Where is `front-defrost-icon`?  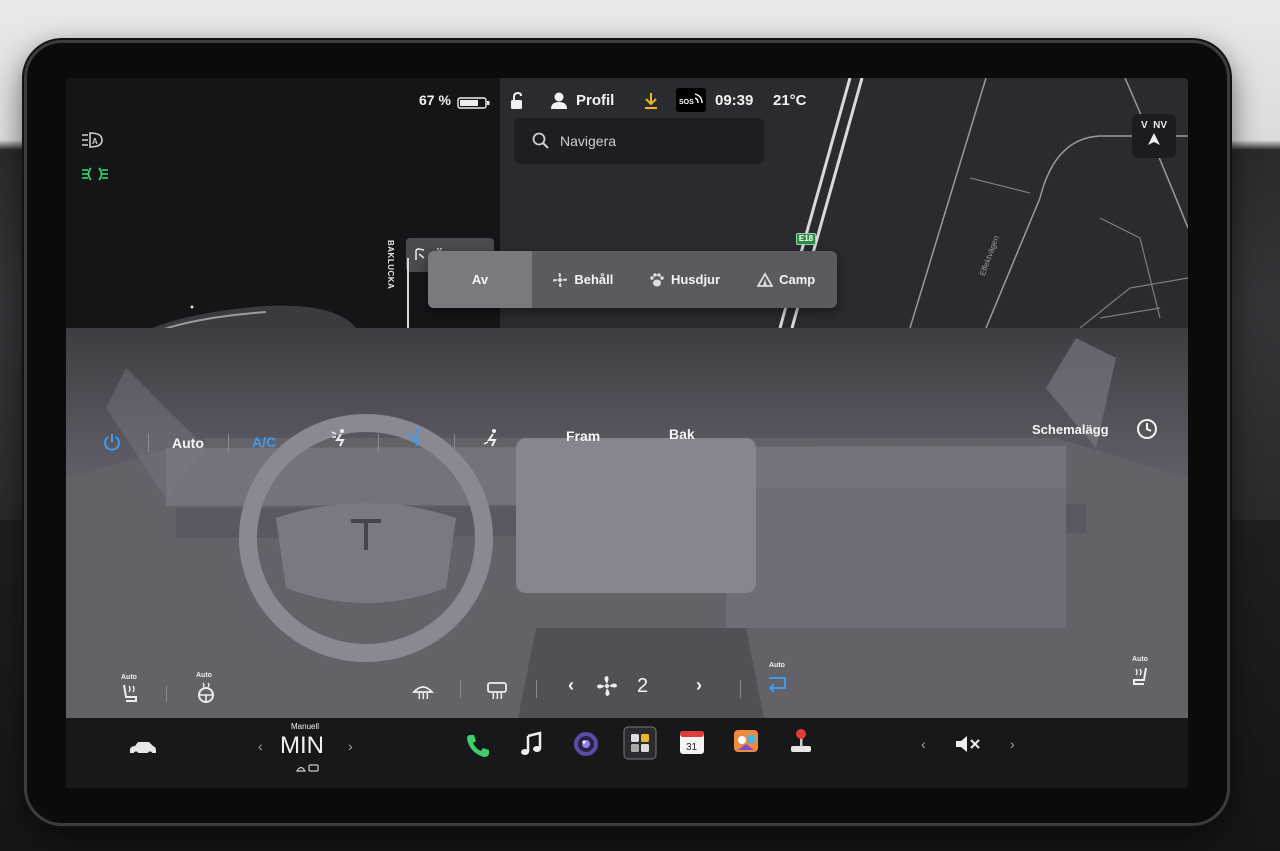 front-defrost-icon is located at coordinates (423, 692).